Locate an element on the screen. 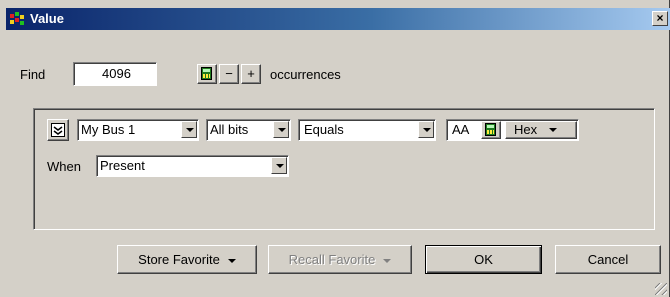  operator-select: Equals is located at coordinates (367, 130).